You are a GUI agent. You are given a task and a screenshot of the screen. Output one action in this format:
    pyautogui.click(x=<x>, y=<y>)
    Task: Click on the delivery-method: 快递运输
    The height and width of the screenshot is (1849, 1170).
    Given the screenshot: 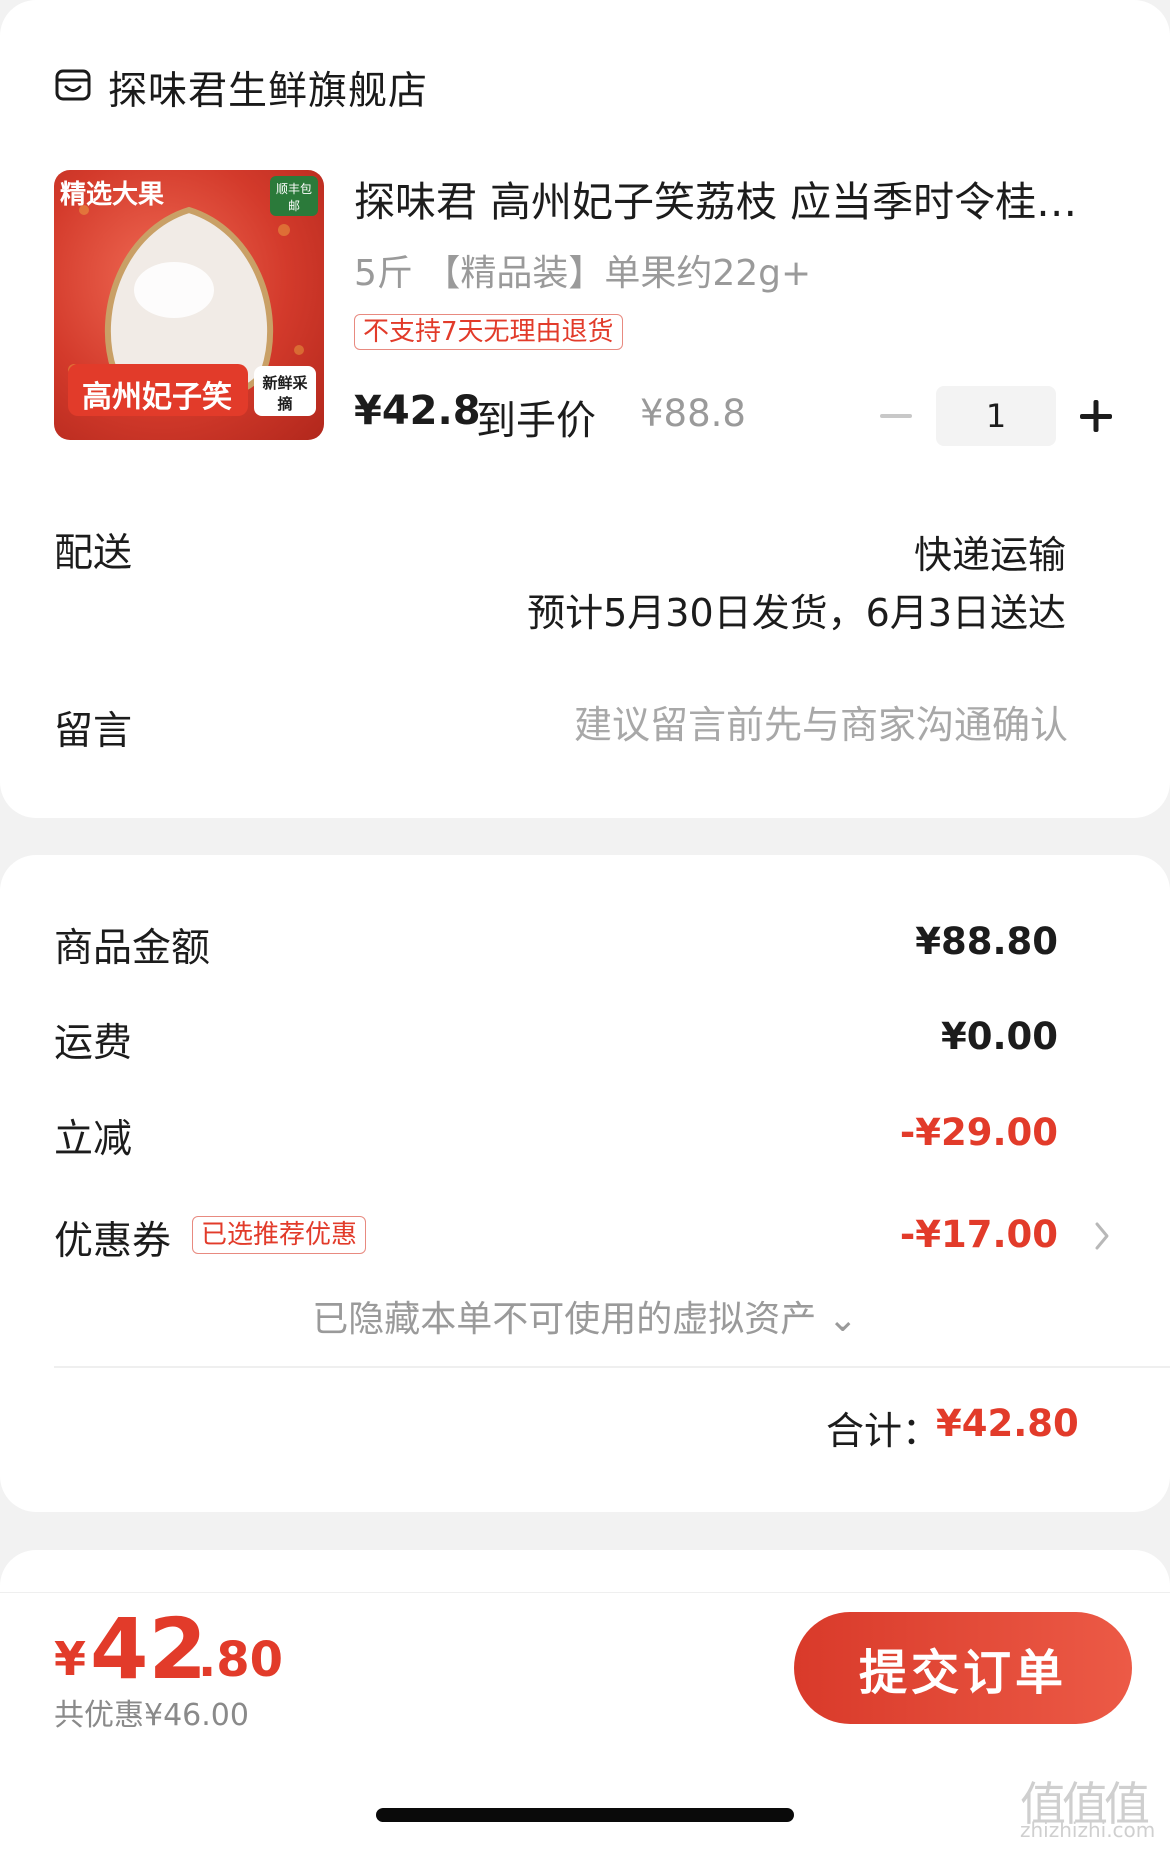 What is the action you would take?
    pyautogui.click(x=989, y=555)
    